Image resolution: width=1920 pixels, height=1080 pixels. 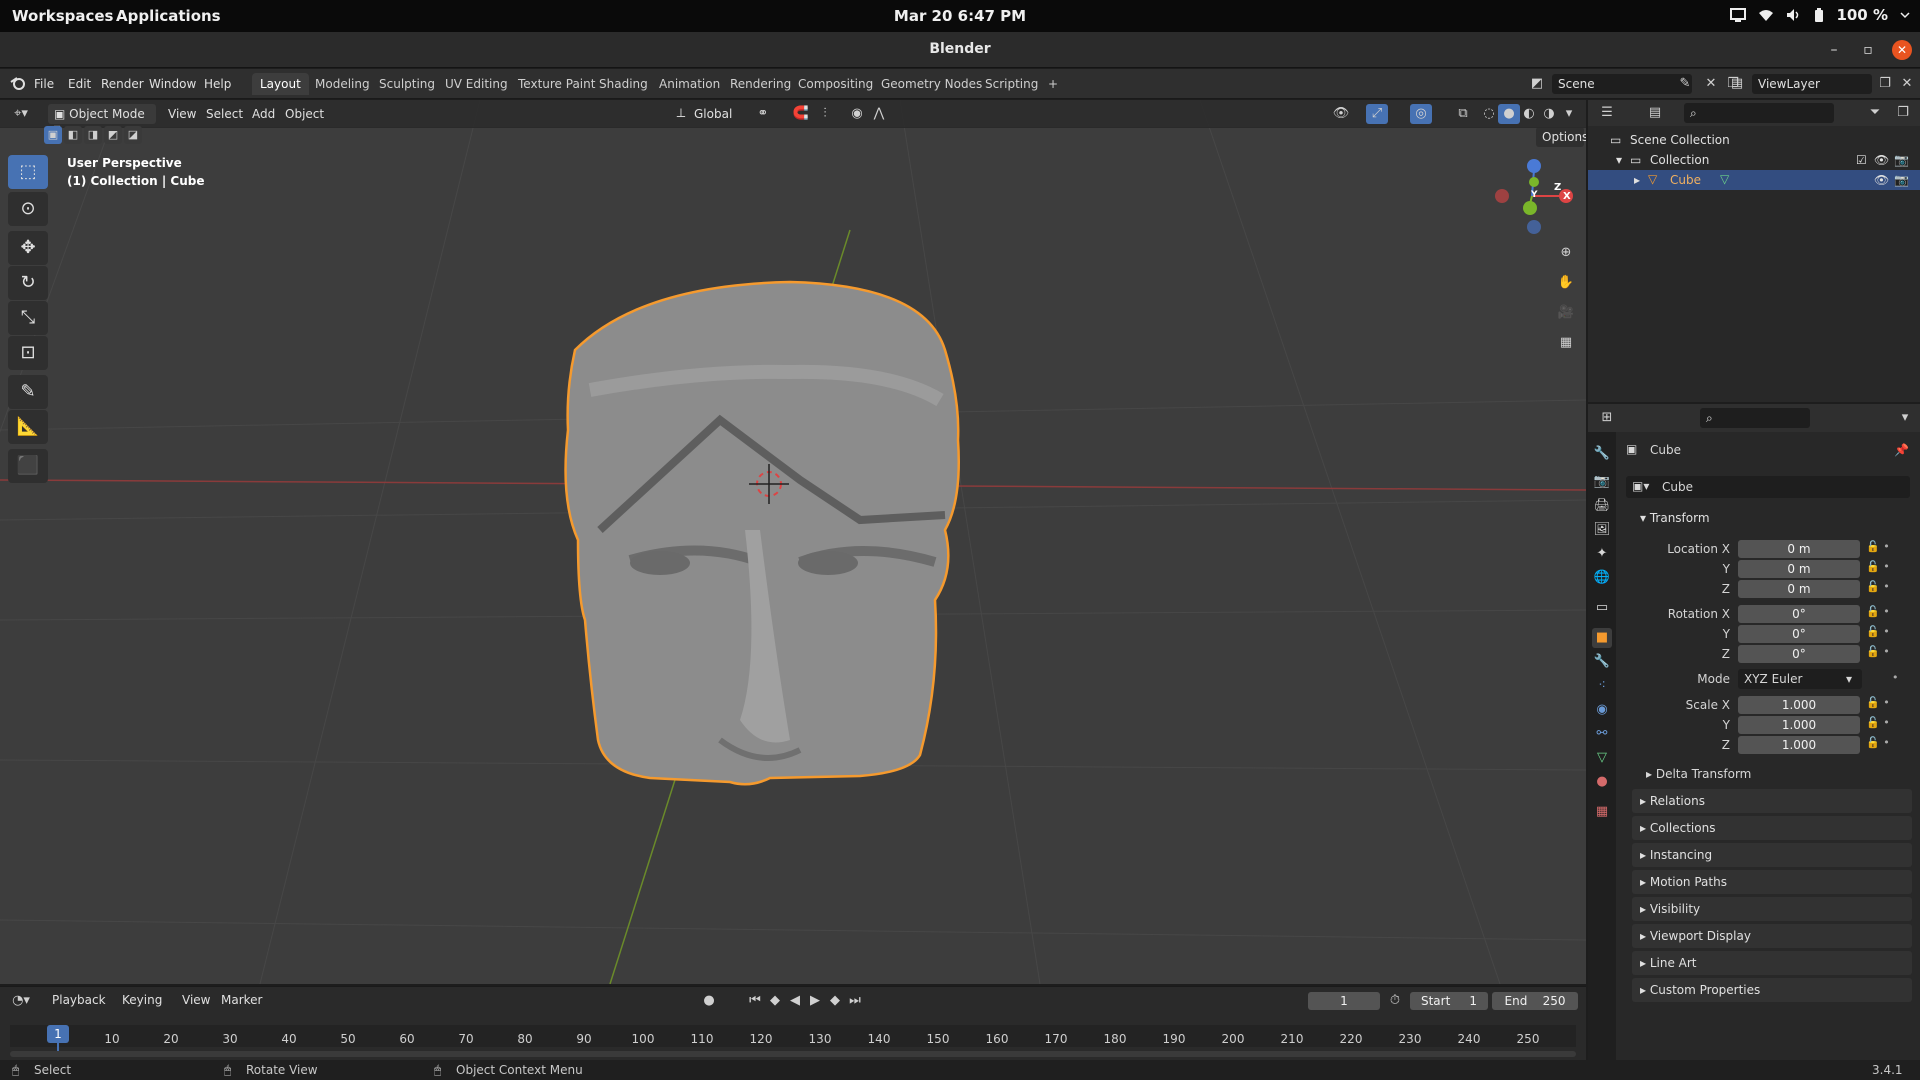 What do you see at coordinates (196, 1000) in the screenshot?
I see `timeline-menu-view: View` at bounding box center [196, 1000].